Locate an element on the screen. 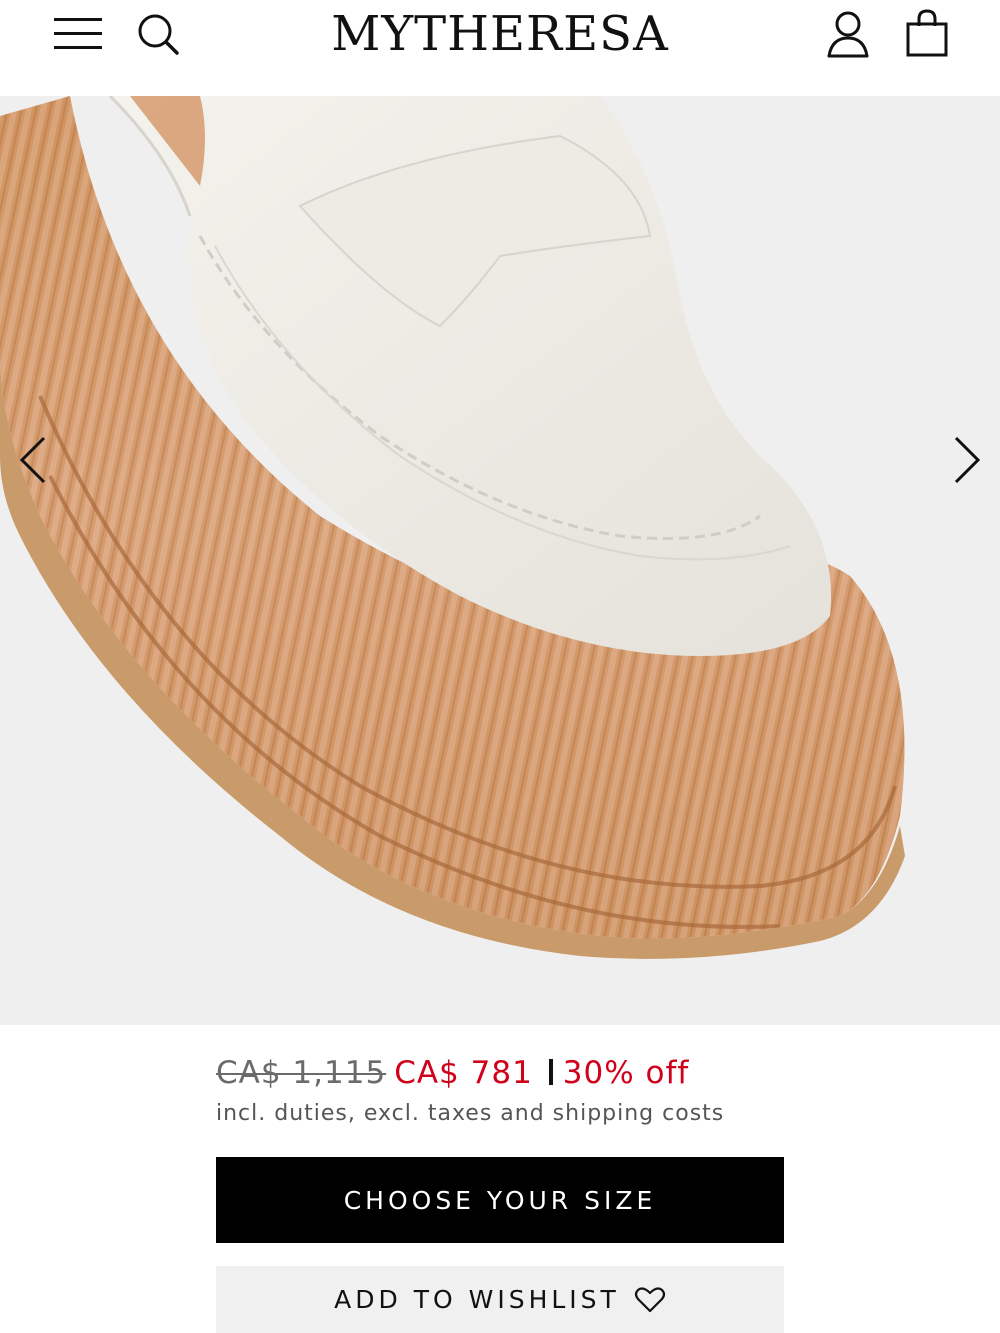 The height and width of the screenshot is (1333, 1000). account-icon is located at coordinates (848, 34).